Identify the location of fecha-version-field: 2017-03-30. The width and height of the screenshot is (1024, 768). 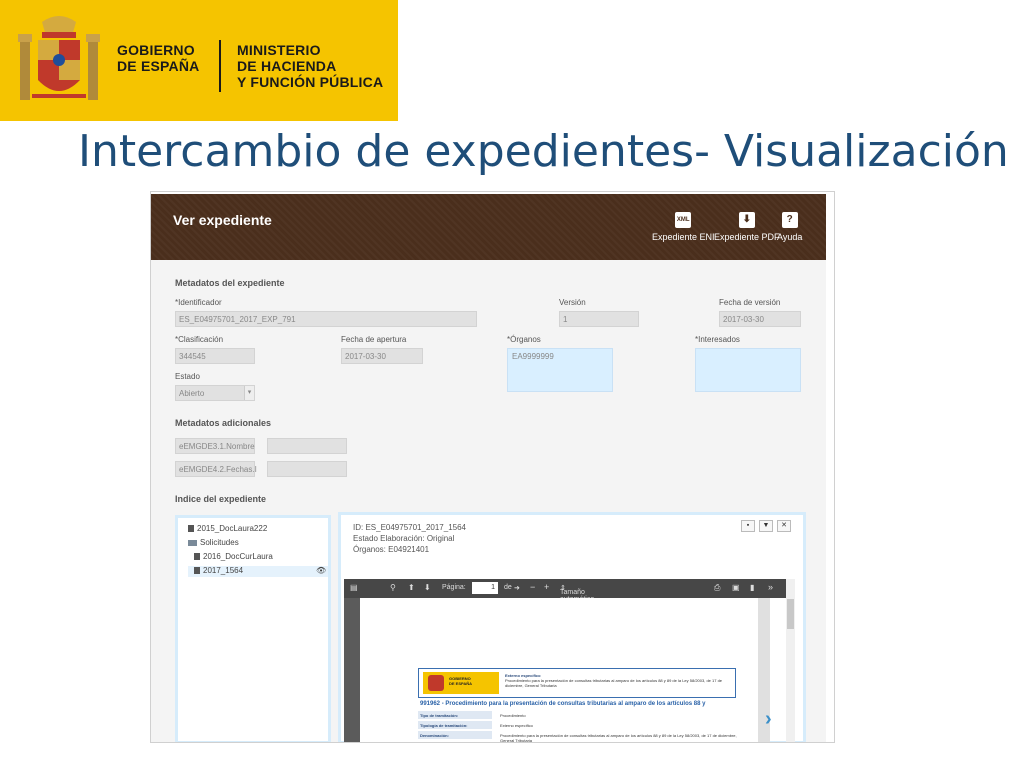
(760, 319).